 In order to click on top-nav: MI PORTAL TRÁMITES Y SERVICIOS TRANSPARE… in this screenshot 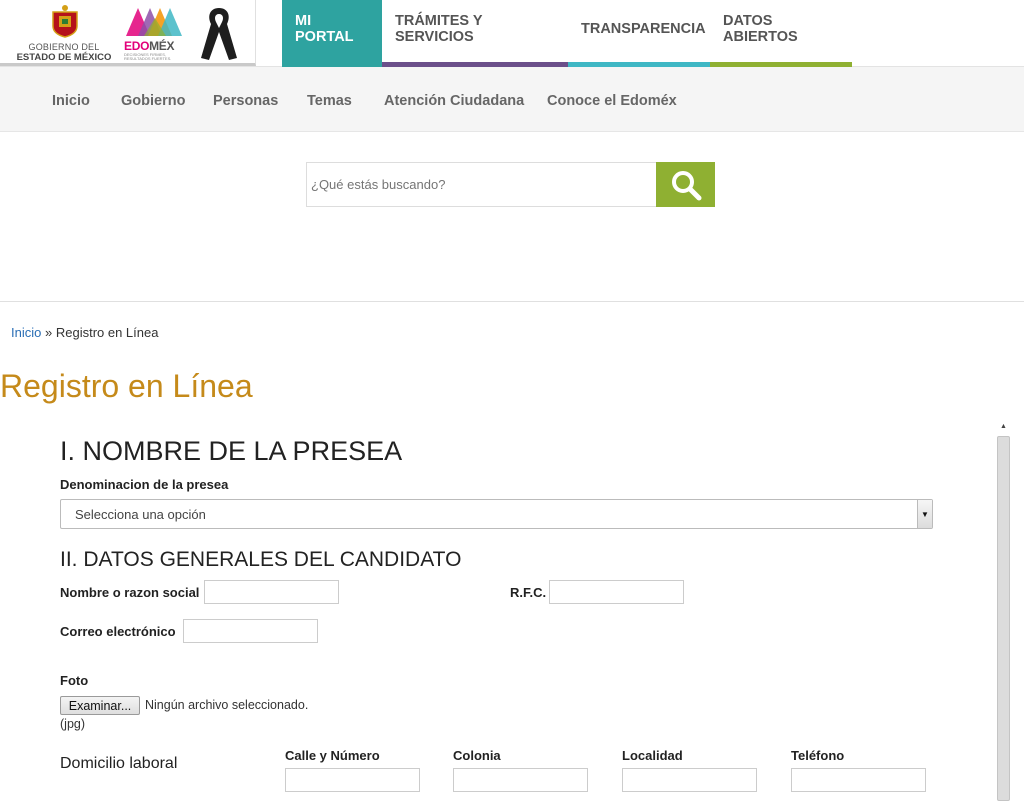, I will do `click(567, 33)`.